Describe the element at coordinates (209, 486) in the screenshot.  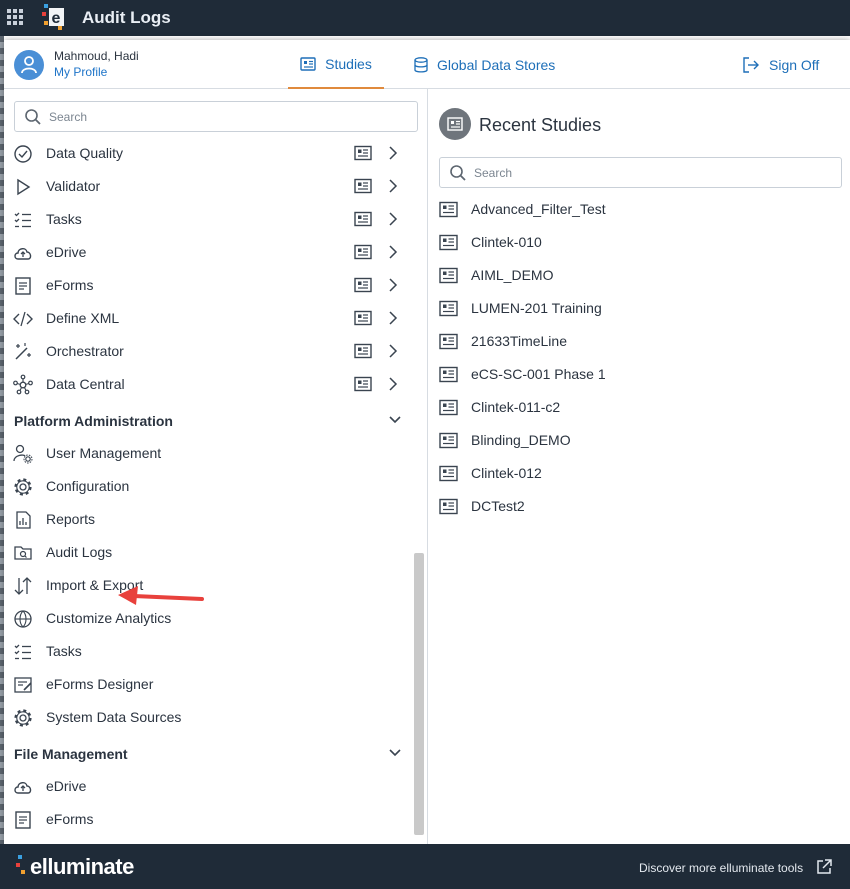
I see `menu-item-configuration: Configuration` at that location.